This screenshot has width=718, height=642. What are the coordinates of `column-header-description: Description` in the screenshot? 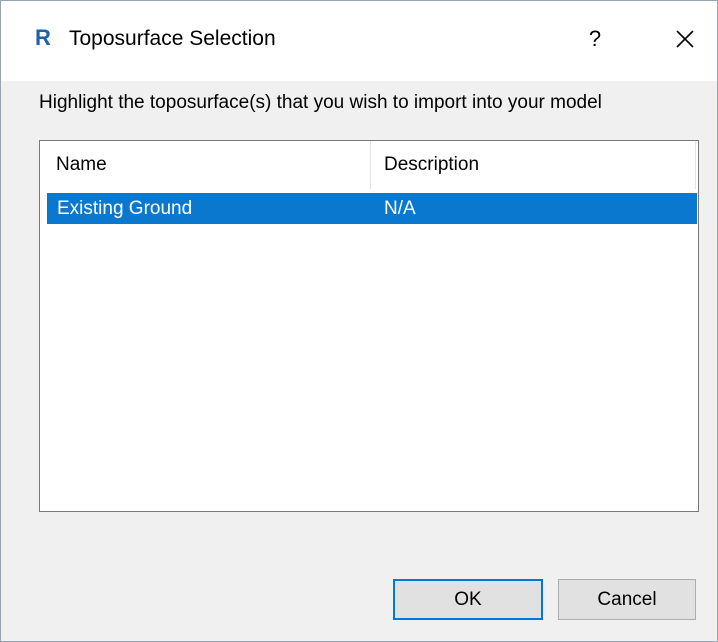 It's located at (431, 165).